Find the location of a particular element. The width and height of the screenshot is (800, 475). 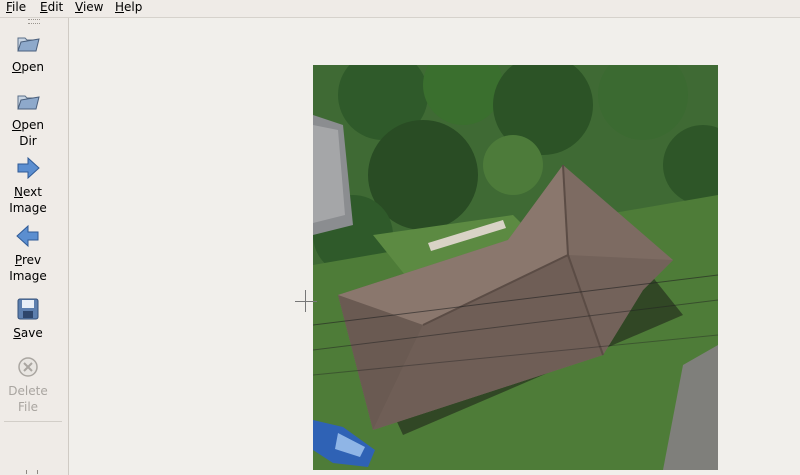

save-label: Save is located at coordinates (28, 333).